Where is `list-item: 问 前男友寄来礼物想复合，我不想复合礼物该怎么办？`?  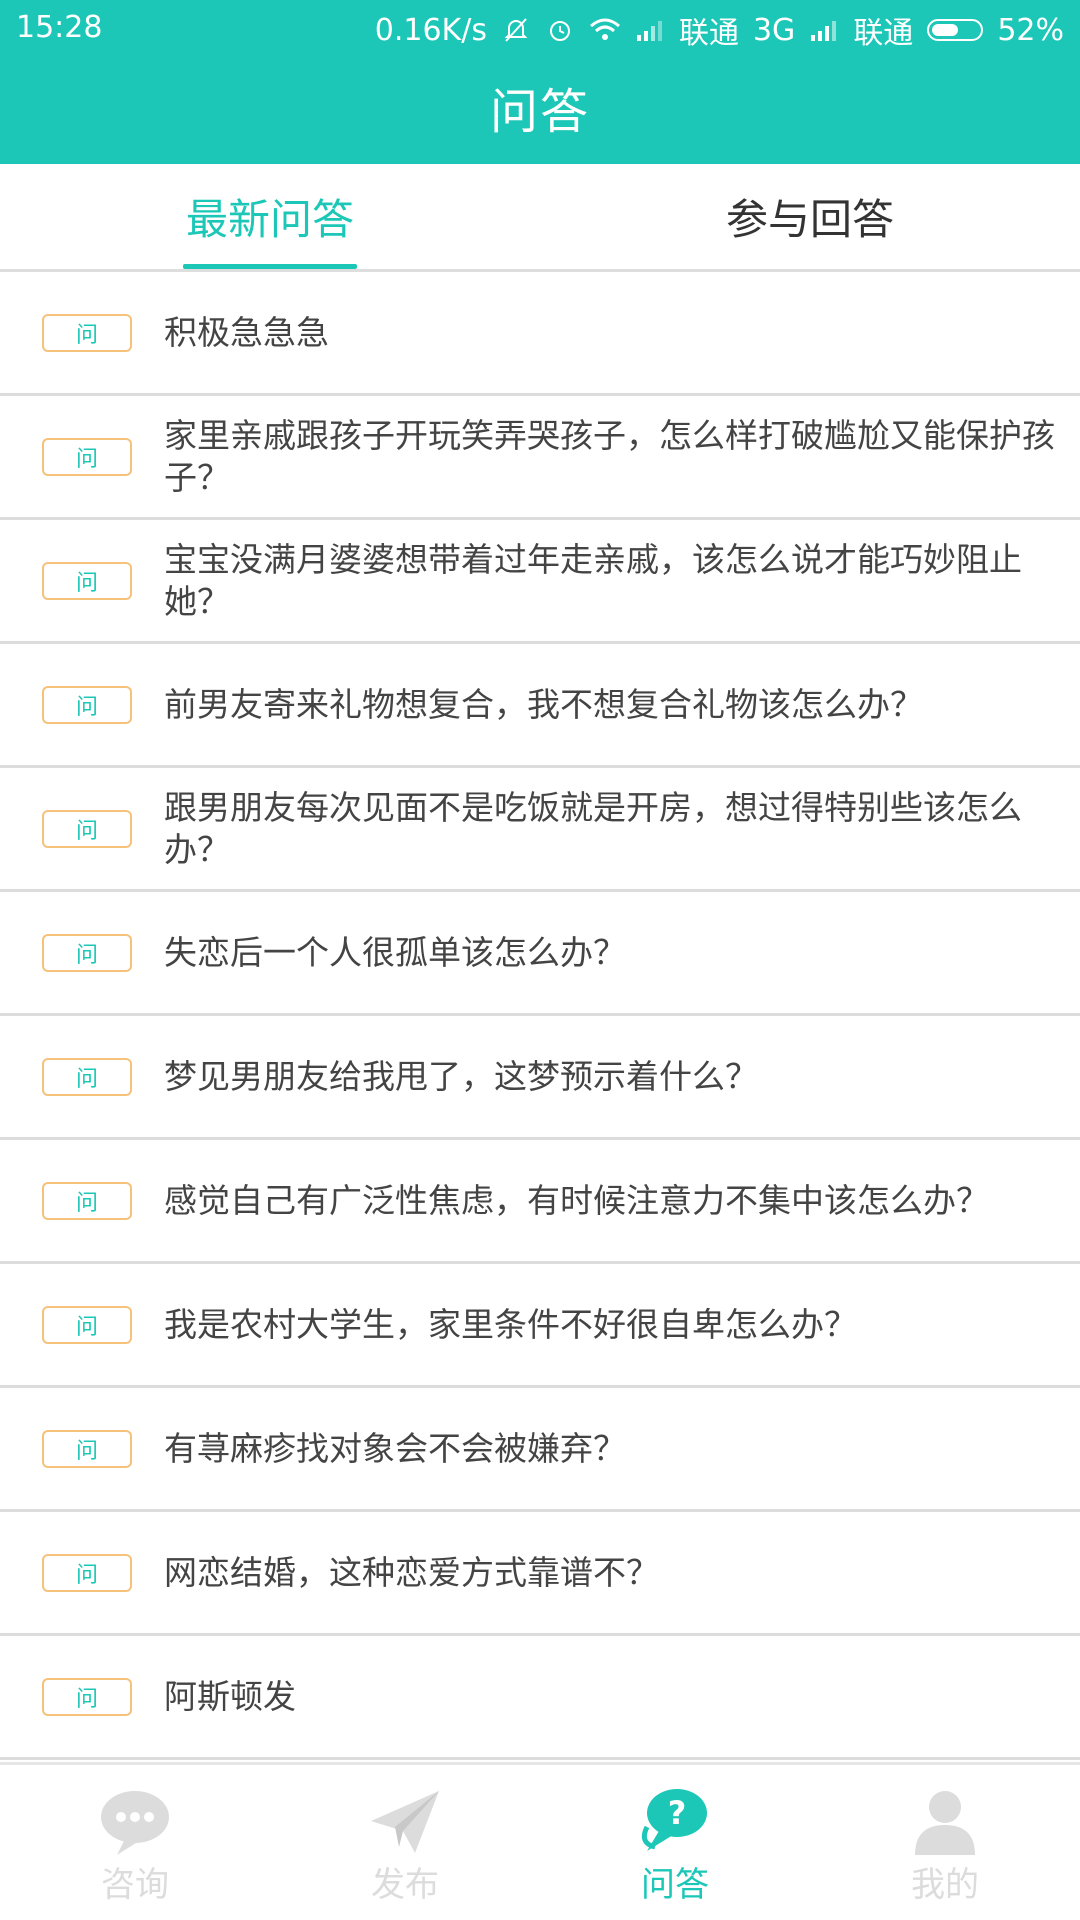 list-item: 问 前男友寄来礼物想复合，我不想复合礼物该怎么办？ is located at coordinates (540, 706).